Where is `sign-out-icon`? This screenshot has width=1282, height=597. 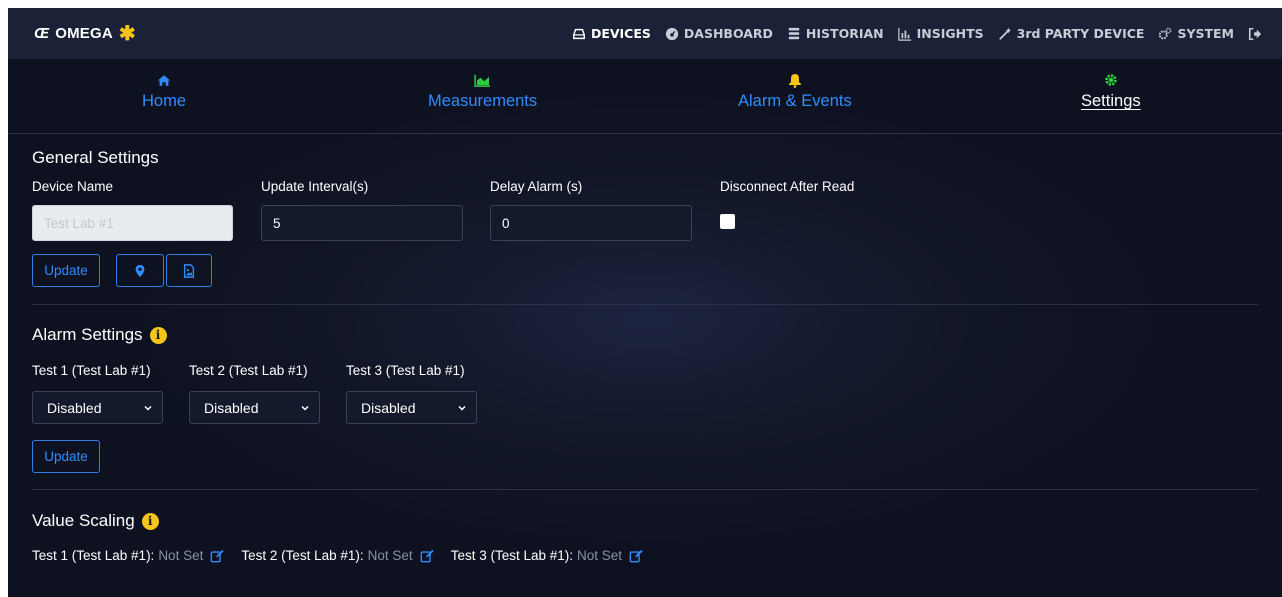
sign-out-icon is located at coordinates (1255, 33).